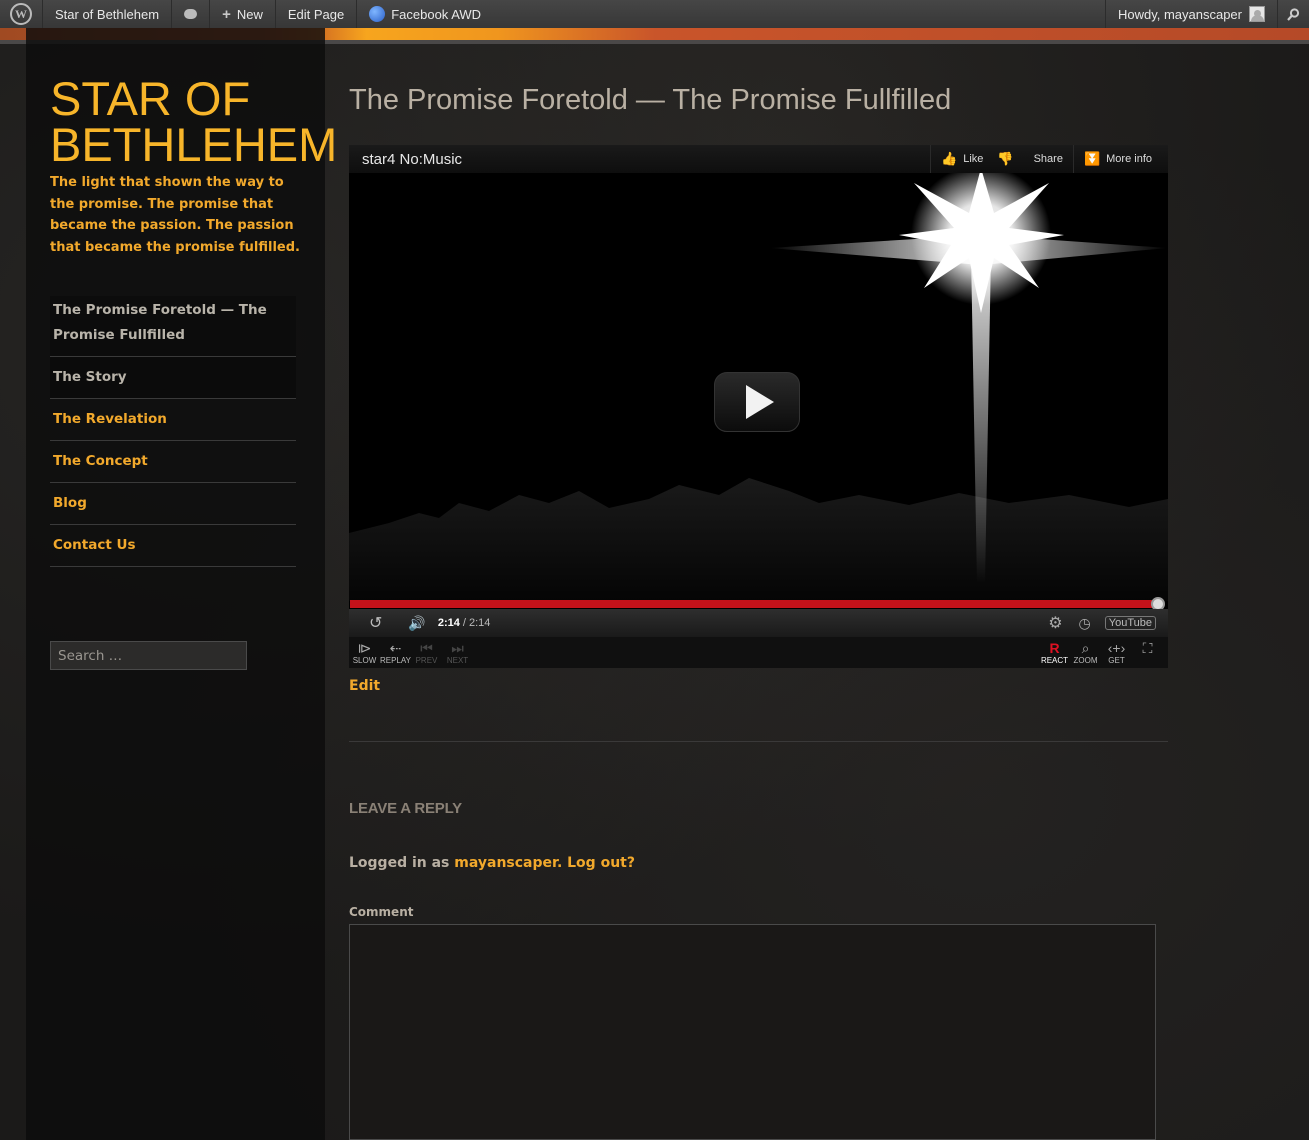 This screenshot has height=1140, width=1309. What do you see at coordinates (395, 660) in the screenshot?
I see `replay-label: REPLAY` at bounding box center [395, 660].